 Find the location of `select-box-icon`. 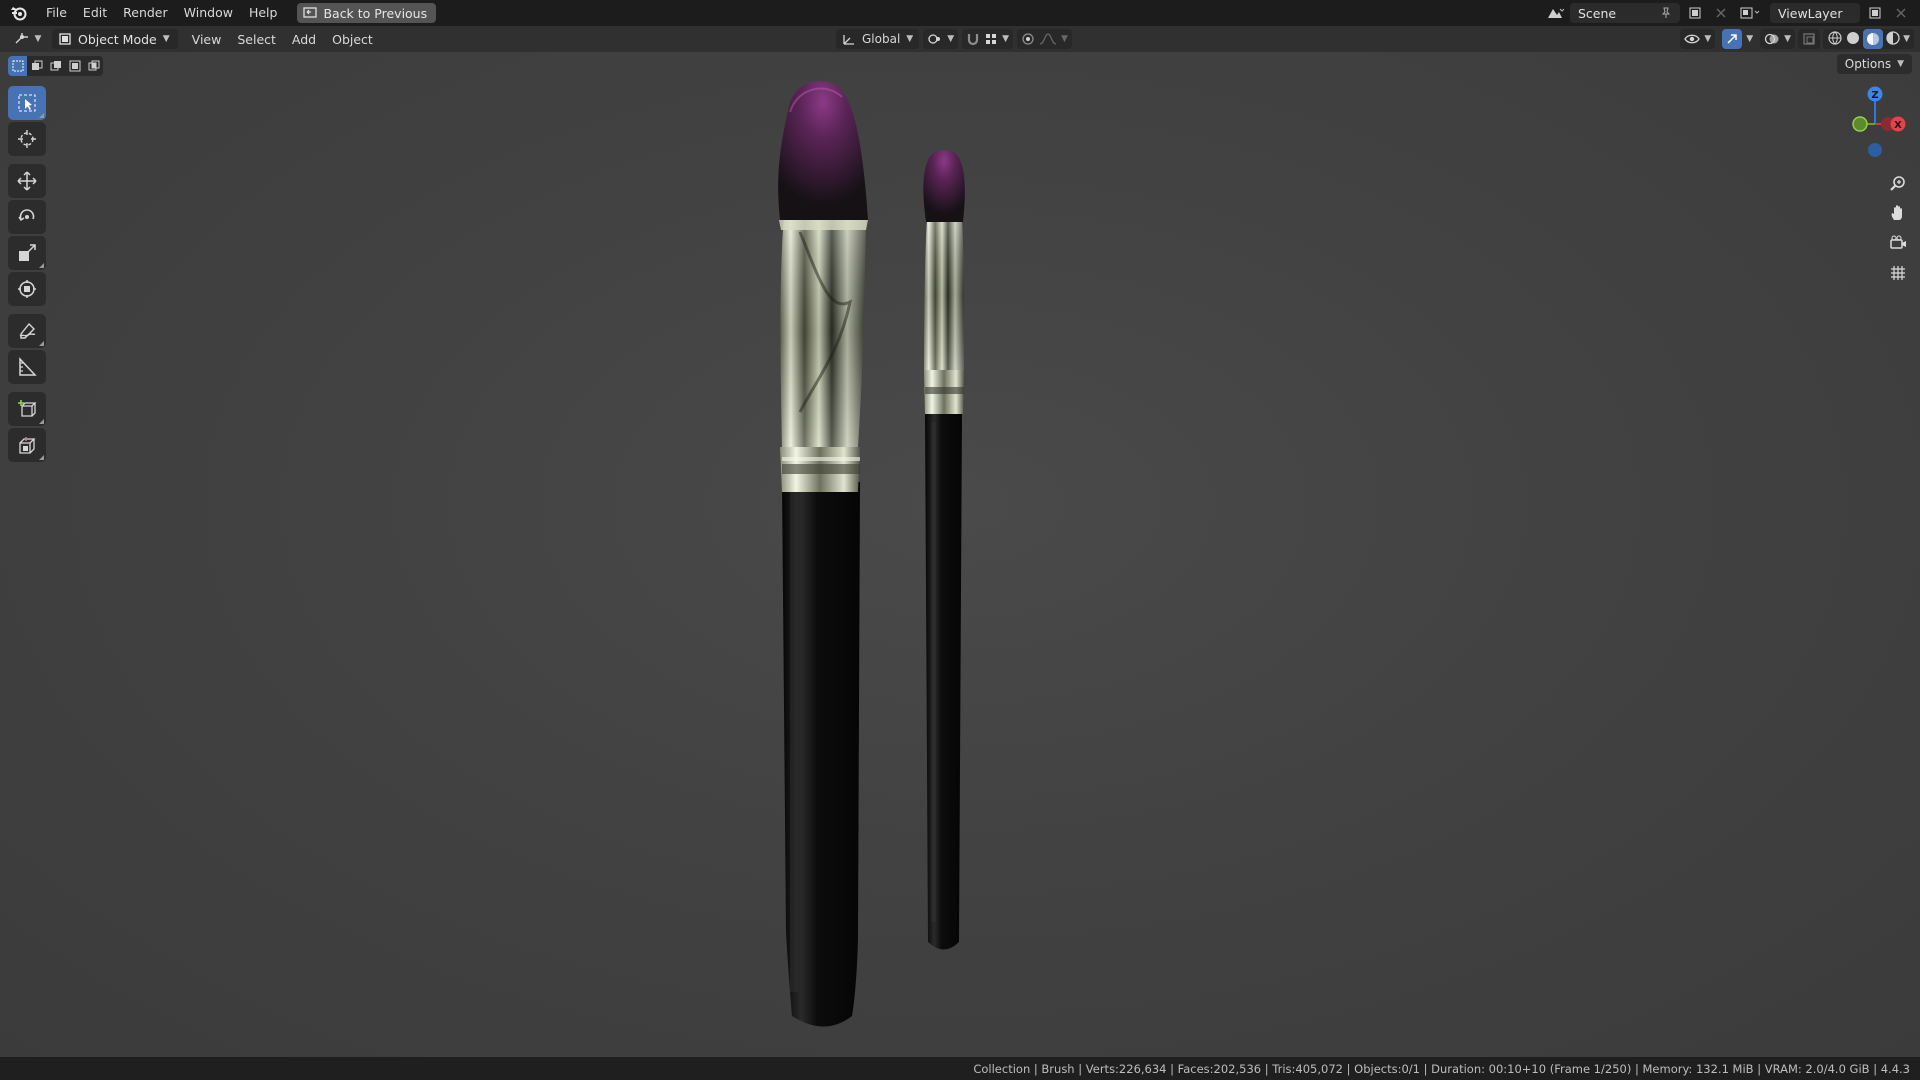

select-box-icon is located at coordinates (27, 103).